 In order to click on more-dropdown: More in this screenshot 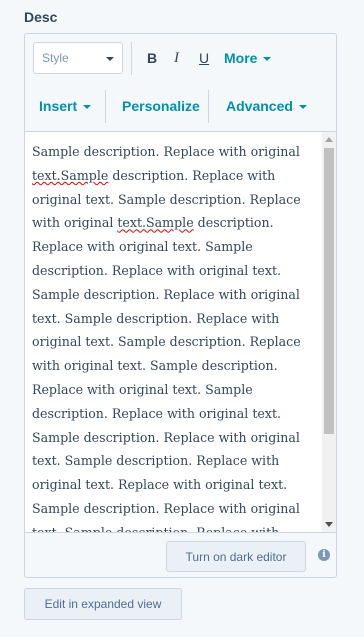, I will do `click(248, 58)`.